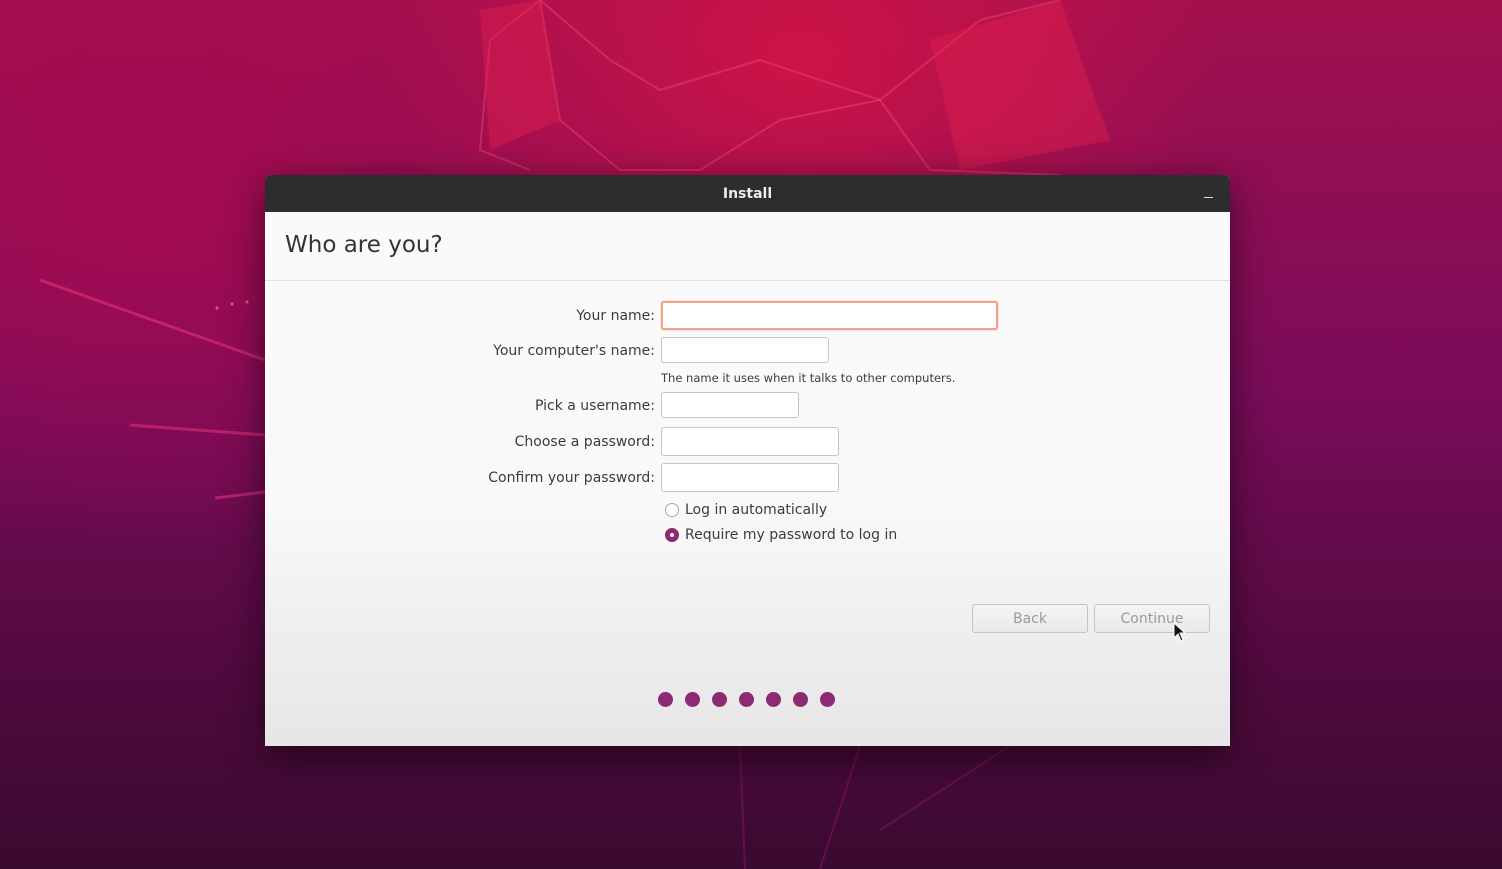 The height and width of the screenshot is (869, 1502). What do you see at coordinates (747, 280) in the screenshot?
I see `header-divider` at bounding box center [747, 280].